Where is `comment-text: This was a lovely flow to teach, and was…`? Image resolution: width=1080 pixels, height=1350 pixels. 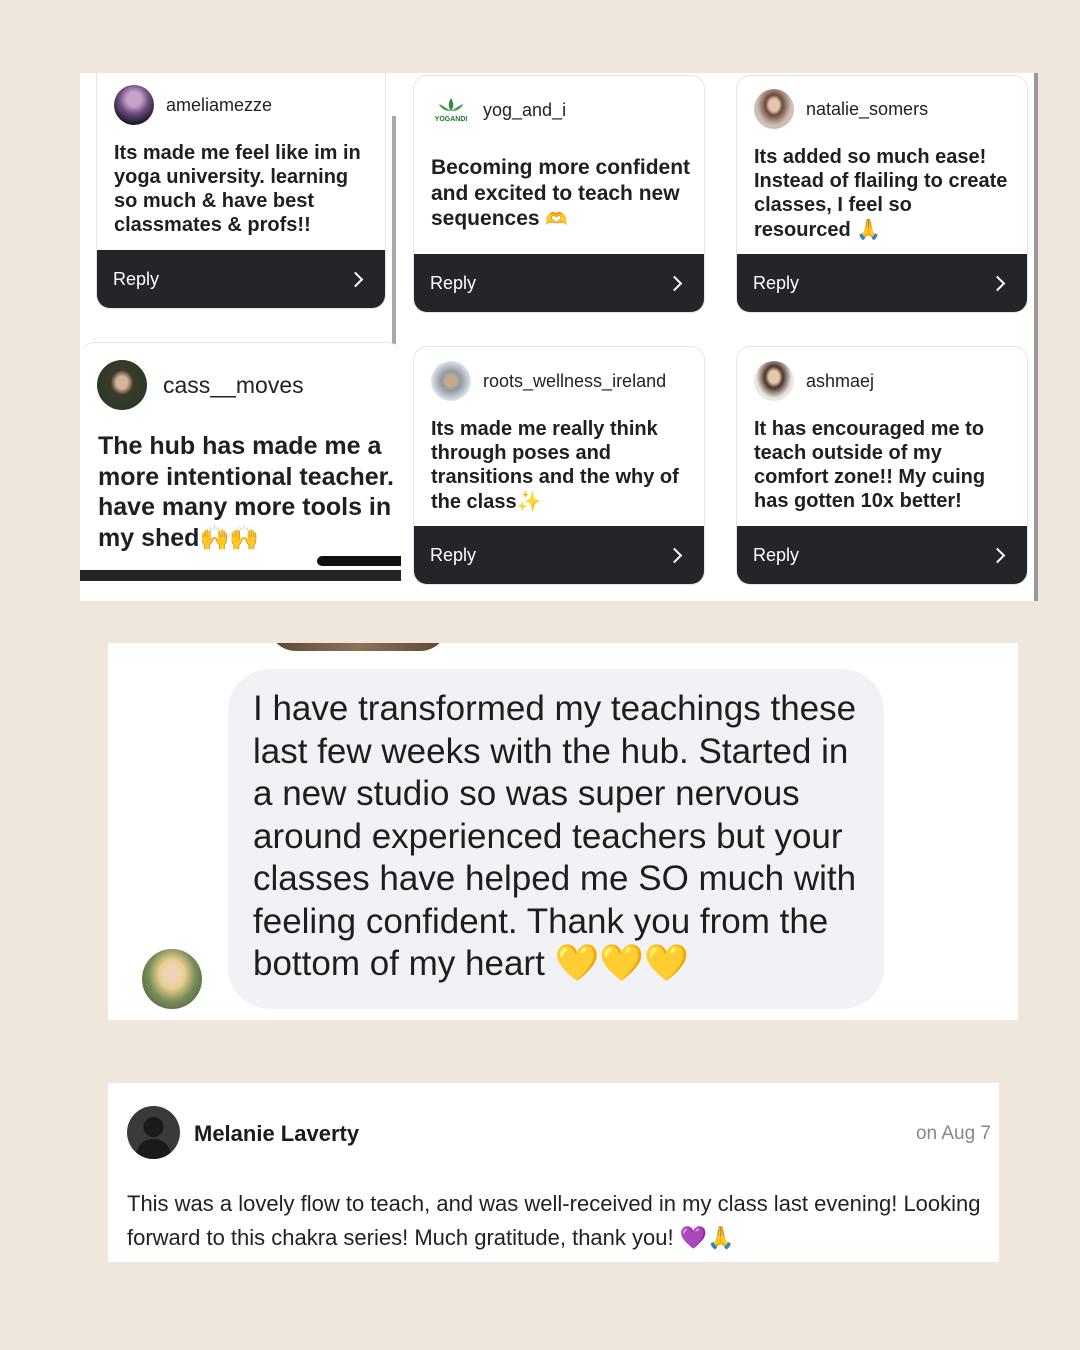 comment-text: This was a lovely flow to teach, and was… is located at coordinates (557, 1221).